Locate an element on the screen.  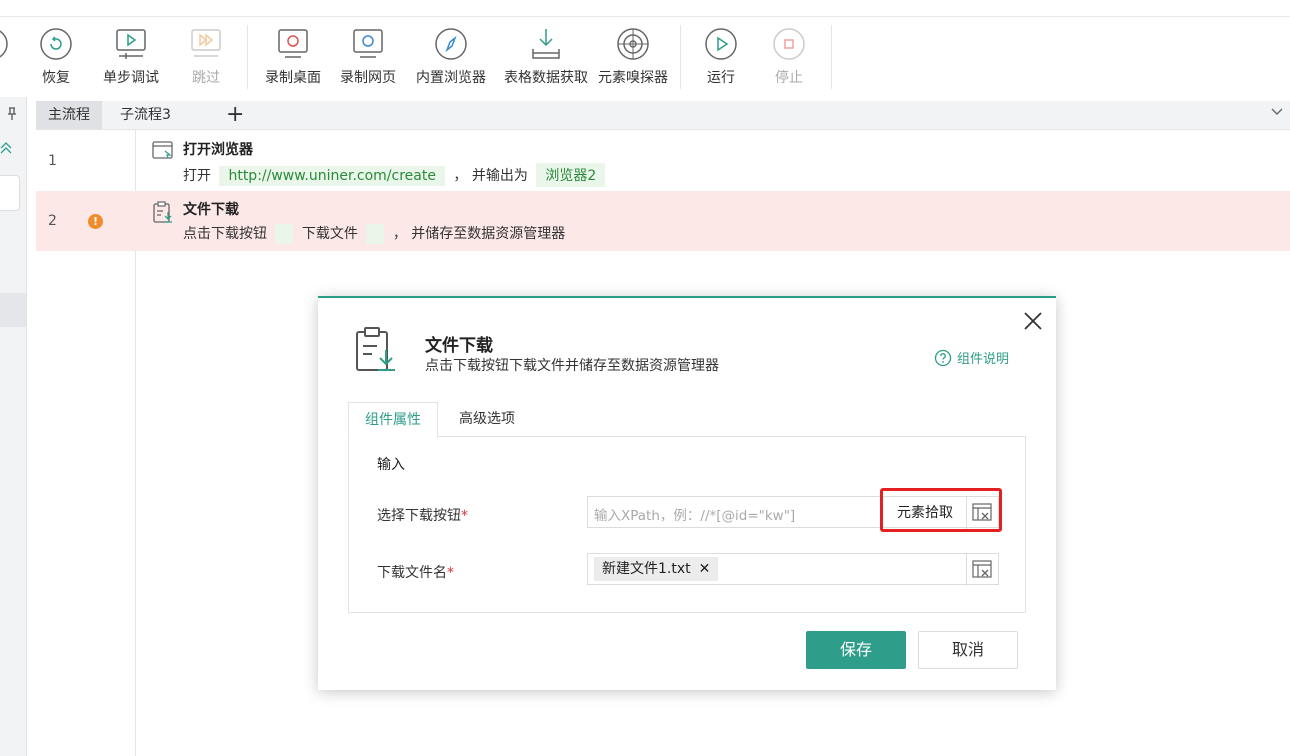
tab-list-chevron-icon is located at coordinates (1277, 113).